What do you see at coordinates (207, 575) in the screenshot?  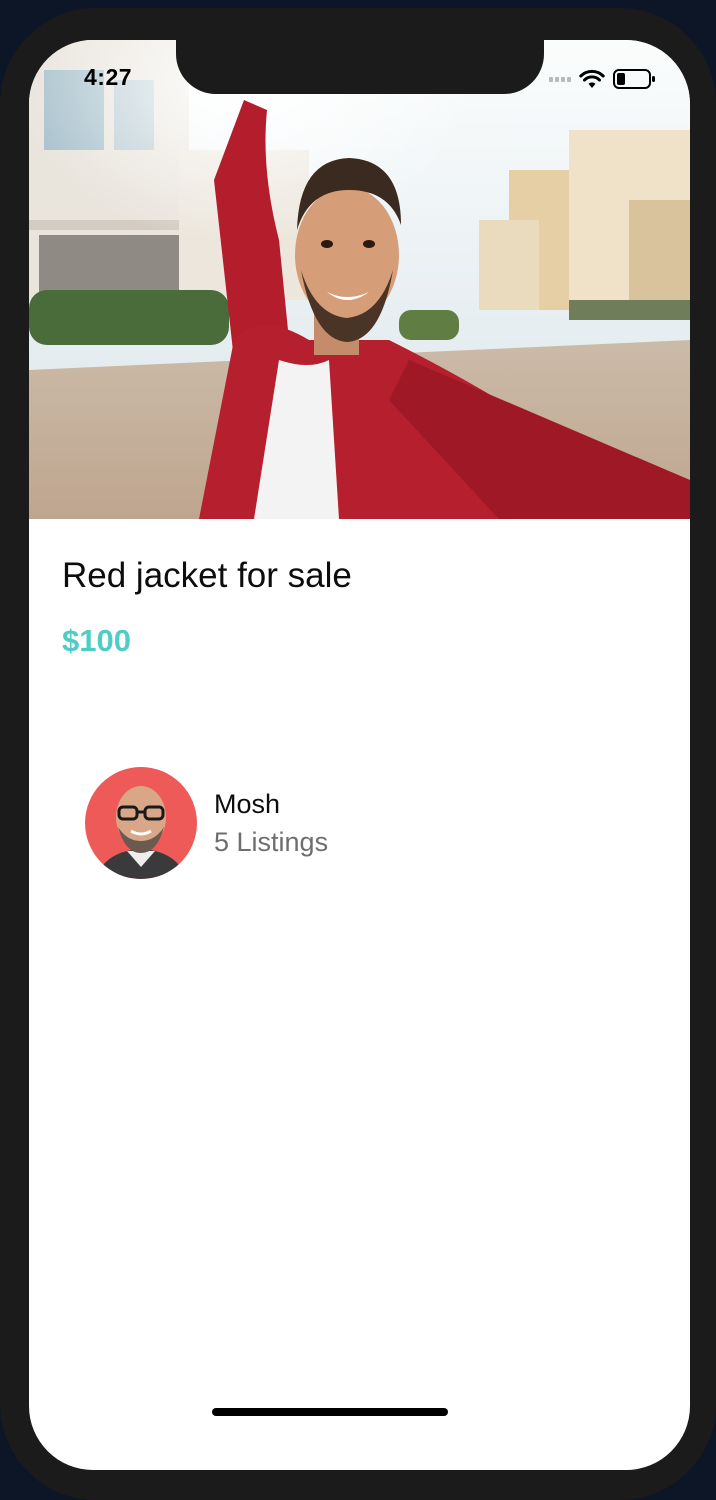 I see `listing-title: Red jacket for sale` at bounding box center [207, 575].